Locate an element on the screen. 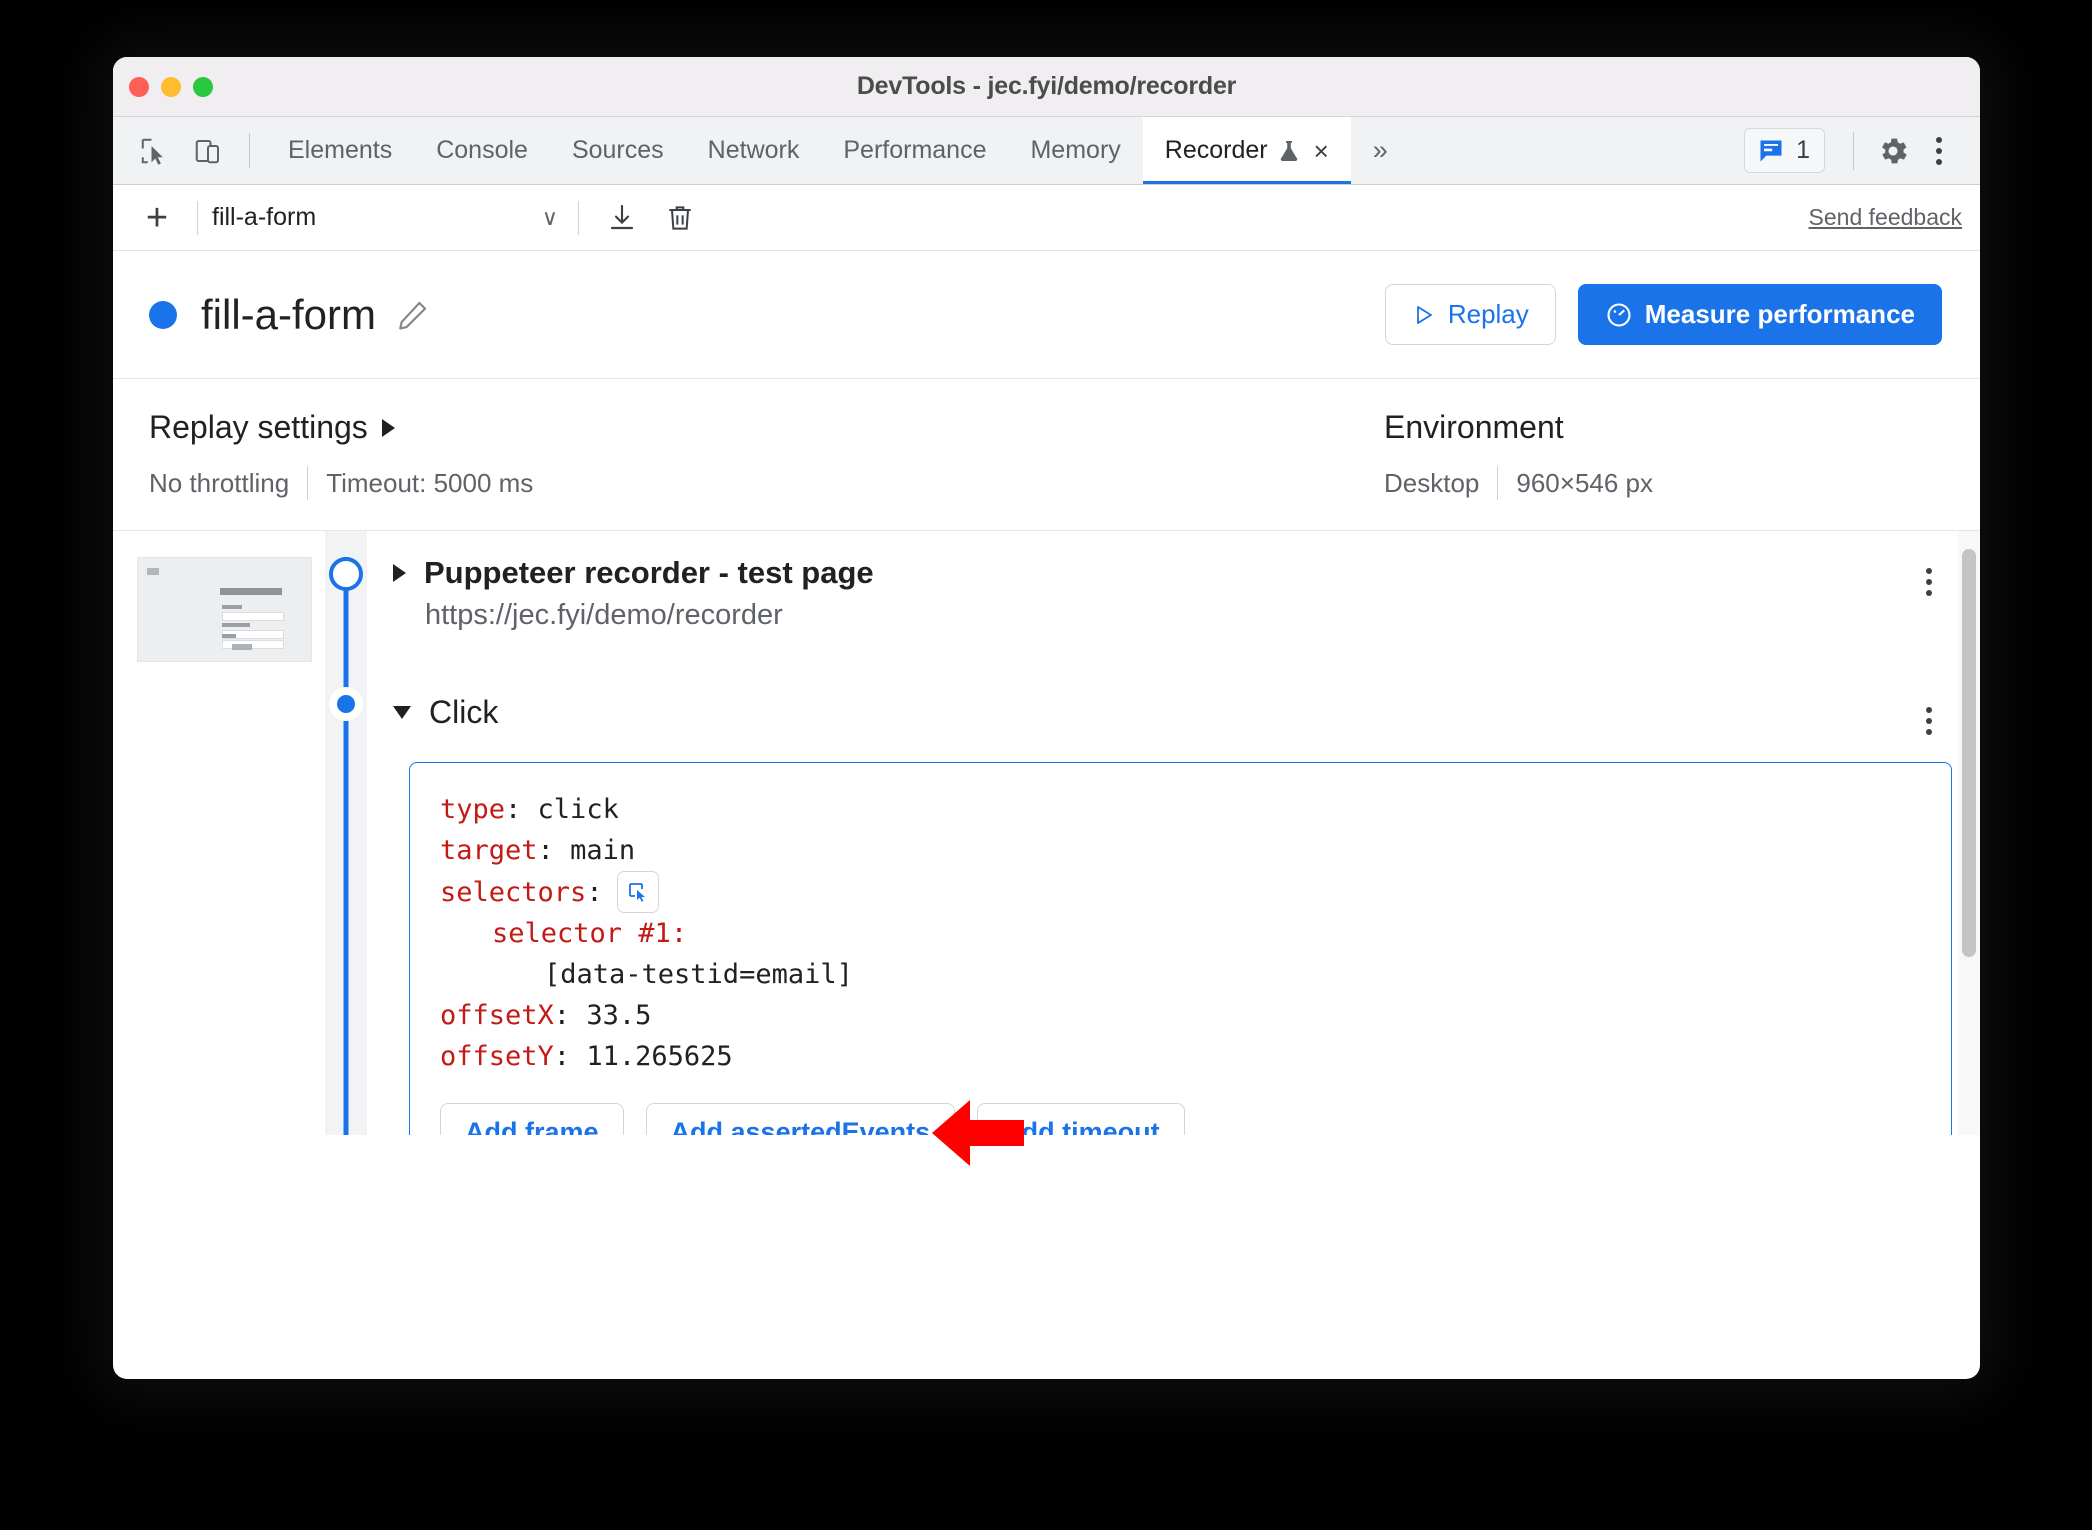  maximize-window-button is located at coordinates (203, 86).